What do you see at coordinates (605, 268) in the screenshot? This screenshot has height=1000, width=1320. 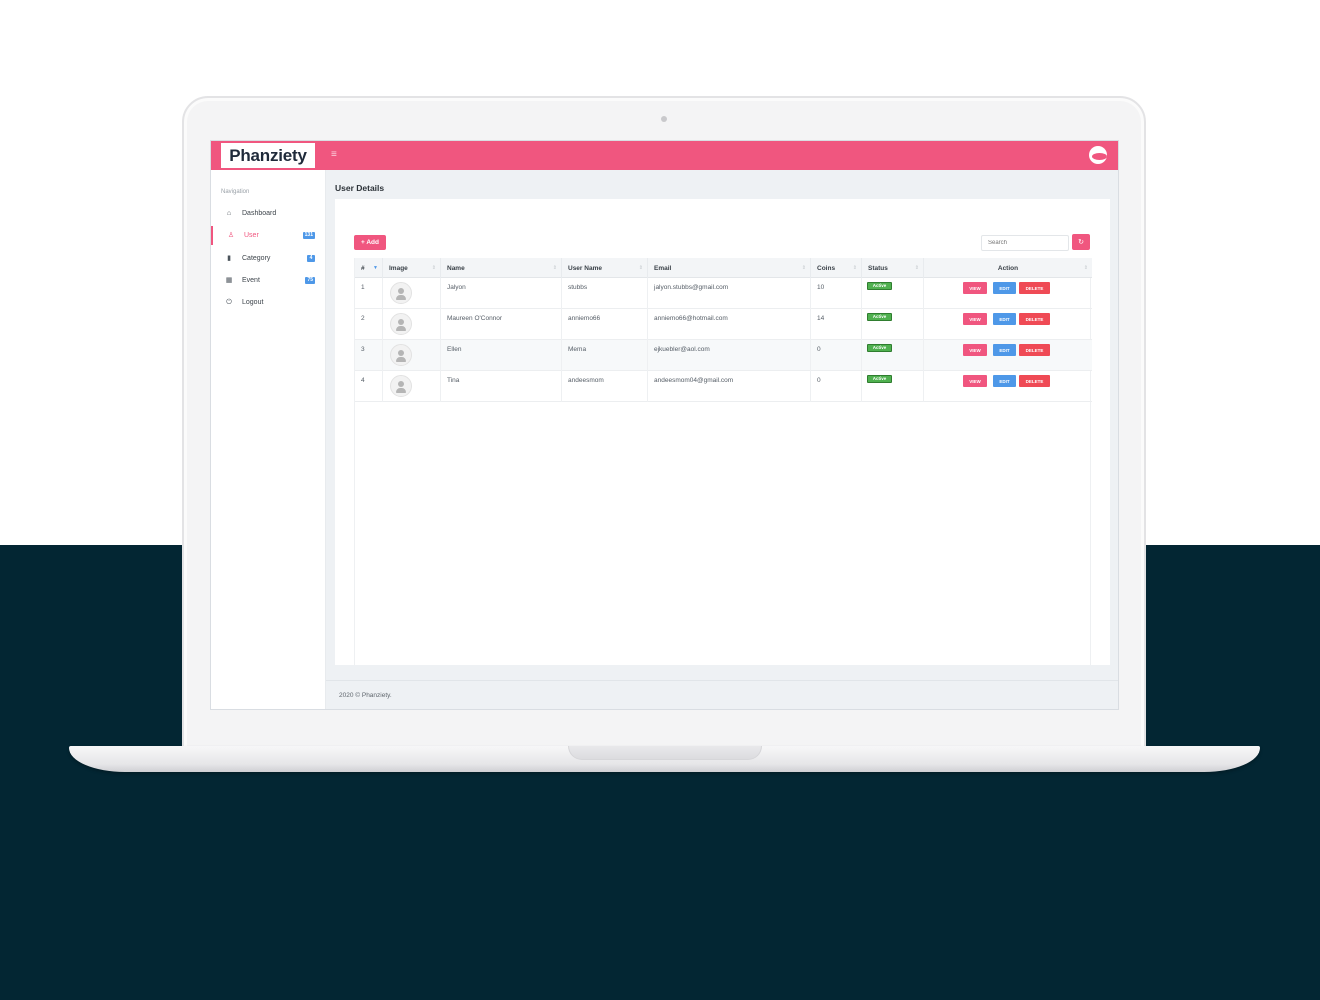 I see `column-header-username: User Name ⇕` at bounding box center [605, 268].